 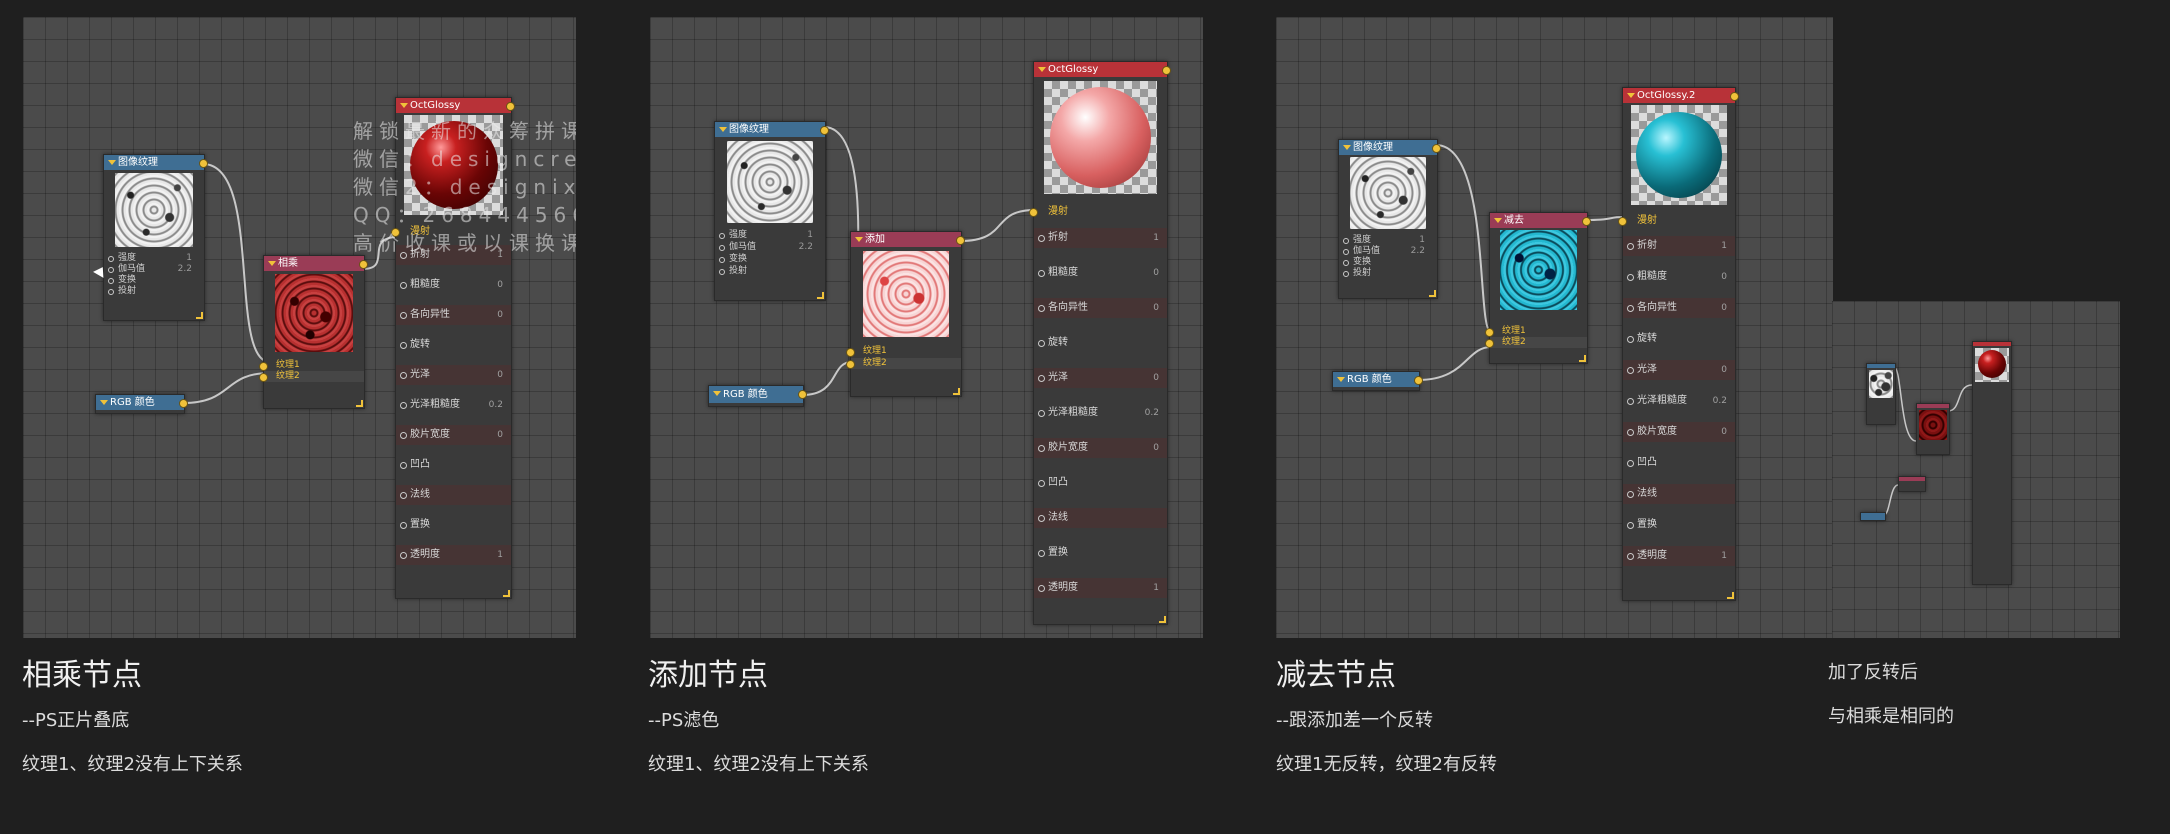 I want to click on node-header: 相乘, so click(x=314, y=263).